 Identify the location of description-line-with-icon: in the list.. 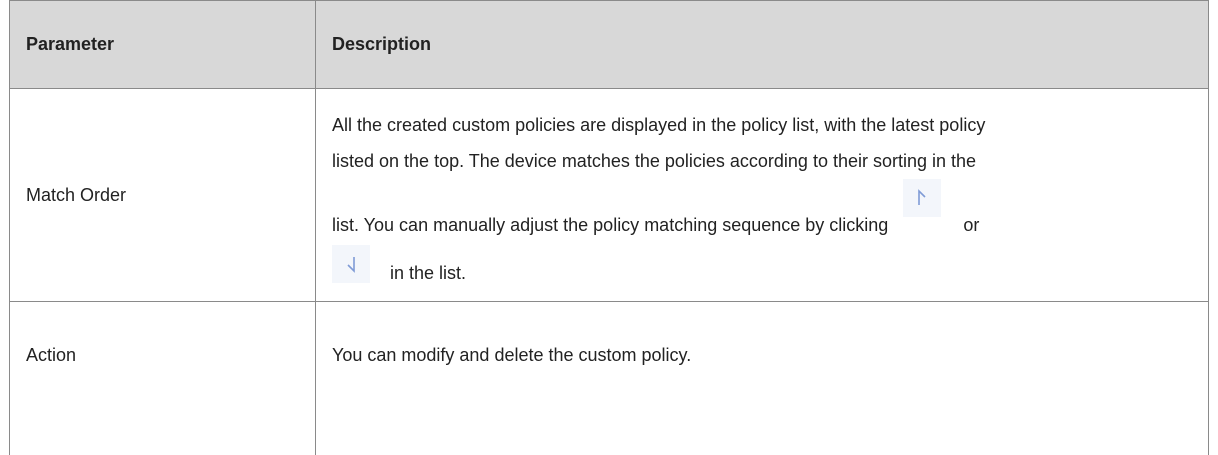
(765, 263).